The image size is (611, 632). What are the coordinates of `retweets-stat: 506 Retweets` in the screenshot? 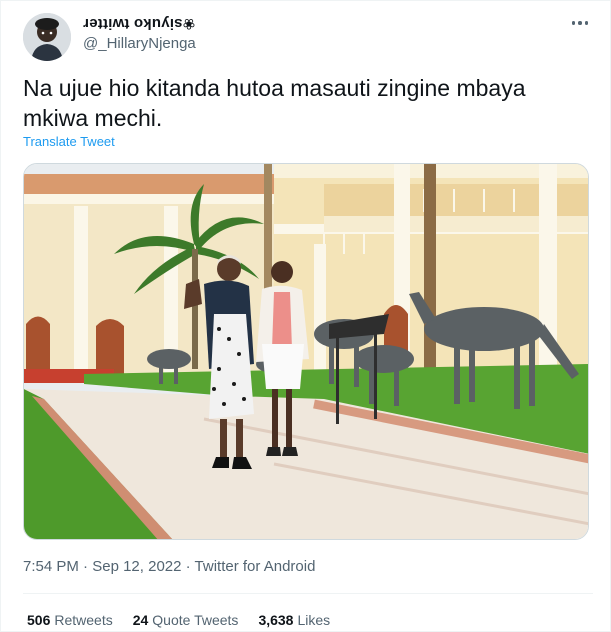 It's located at (70, 620).